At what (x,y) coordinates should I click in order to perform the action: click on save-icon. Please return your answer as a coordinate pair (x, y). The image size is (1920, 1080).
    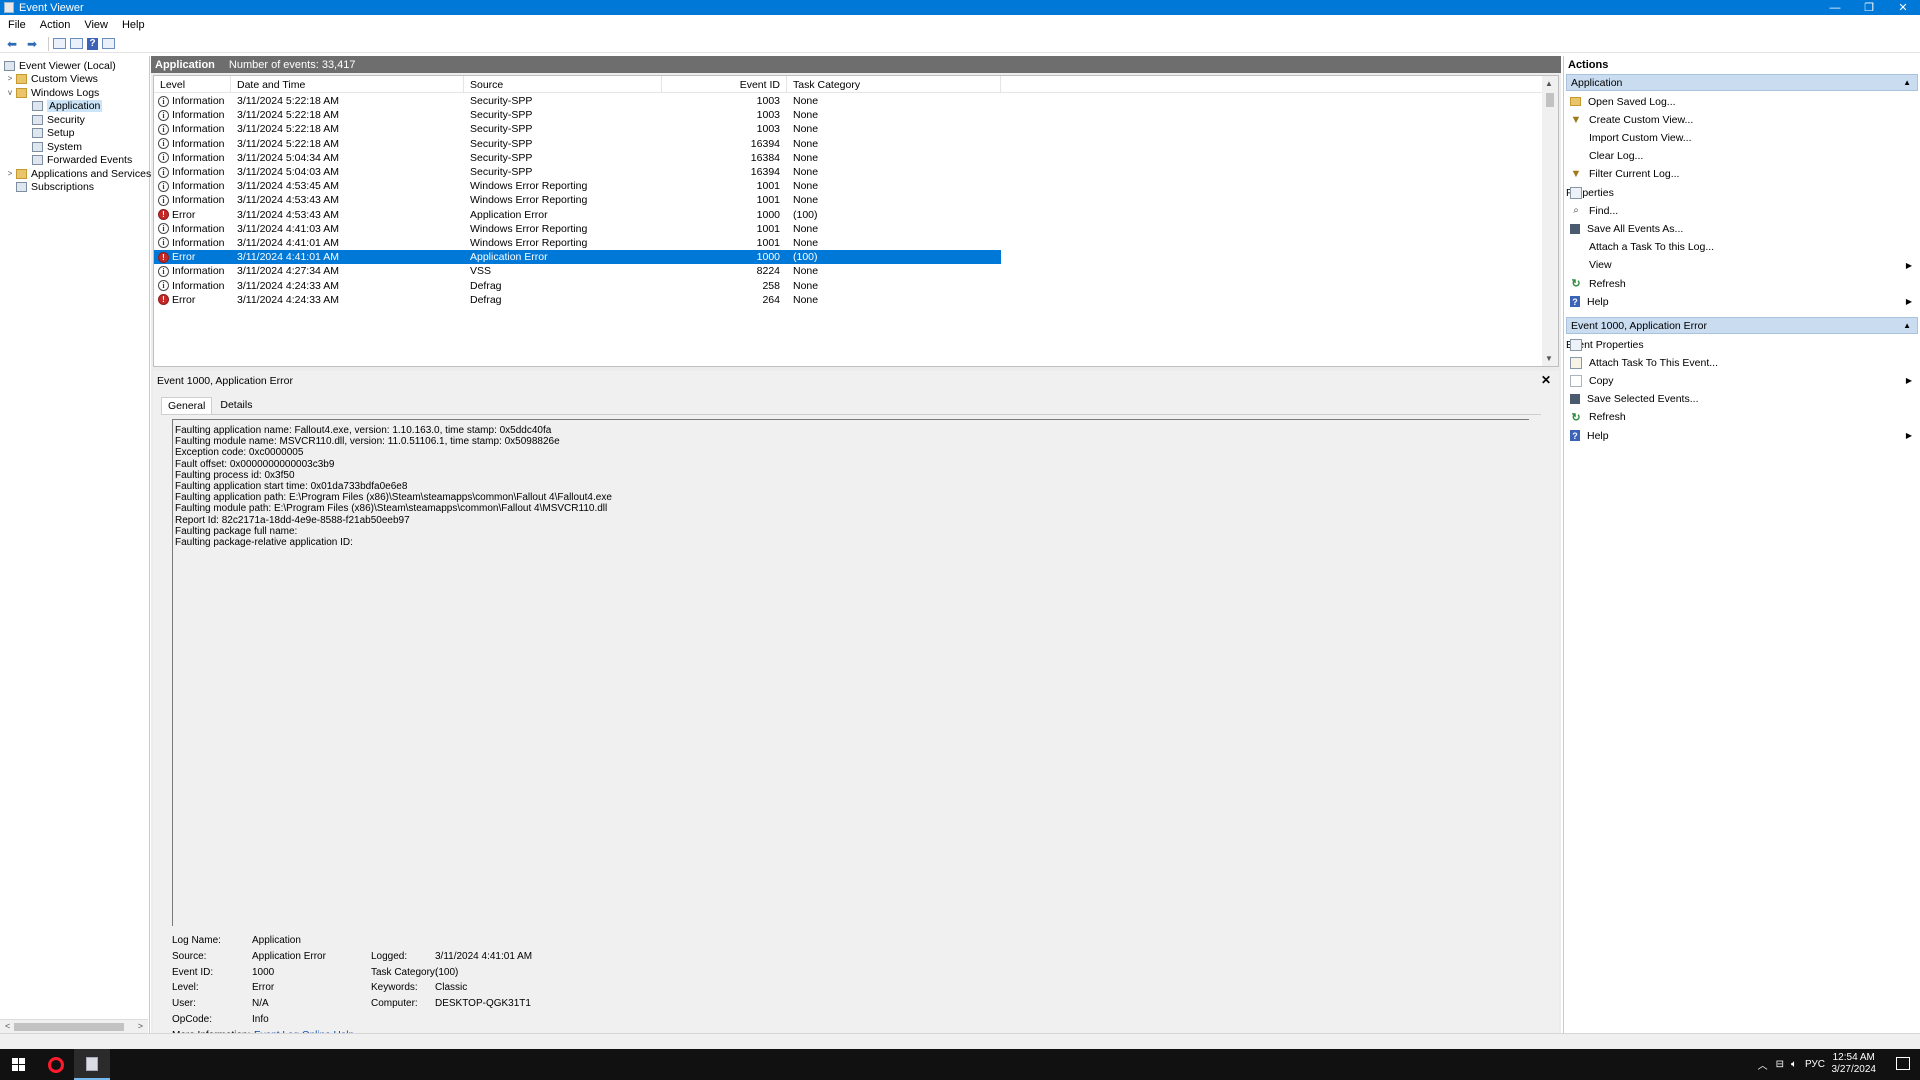
    Looking at the image, I should click on (1575, 399).